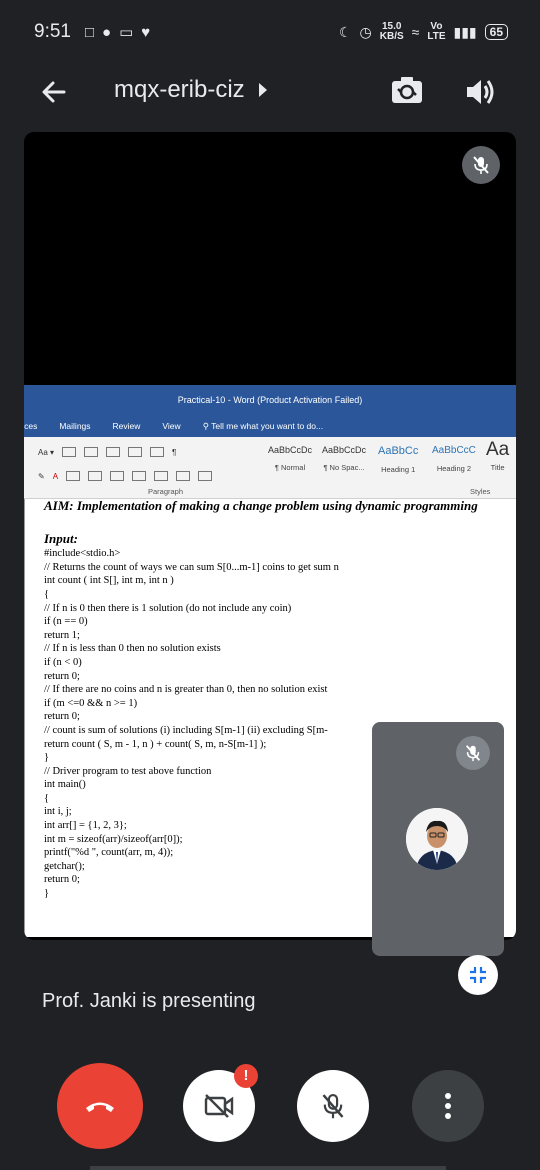  What do you see at coordinates (107, 32) in the screenshot?
I see `snapchat-icon: ●` at bounding box center [107, 32].